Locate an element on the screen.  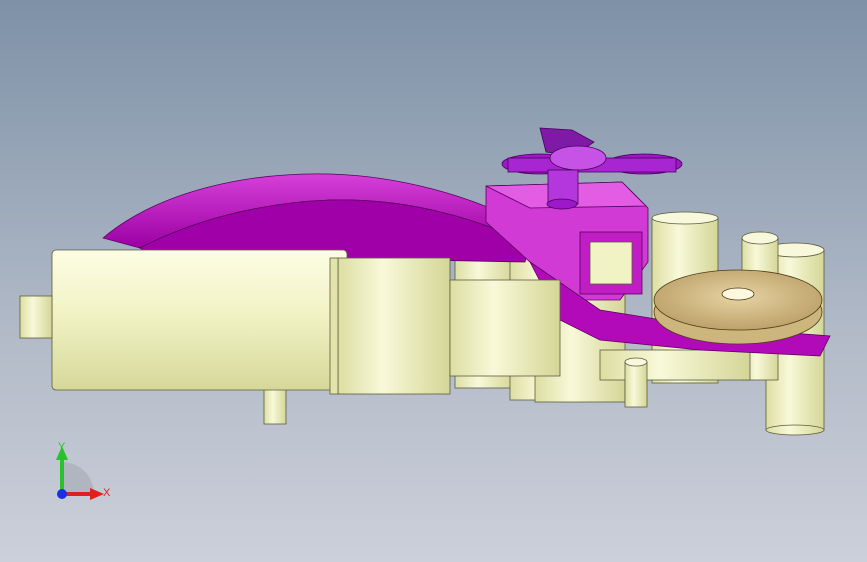
coordinate-triad: Y X is located at coordinates (84, 475).